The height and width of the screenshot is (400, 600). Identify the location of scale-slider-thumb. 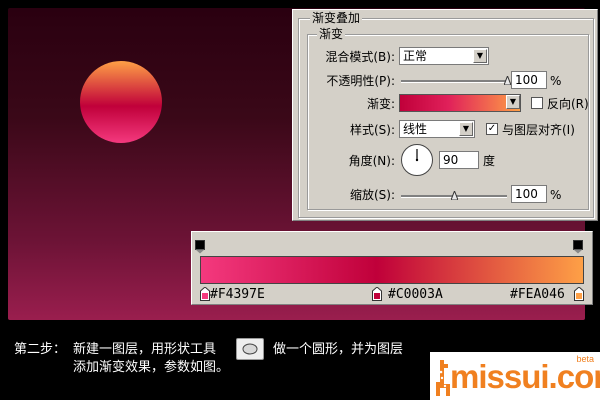
(454, 195).